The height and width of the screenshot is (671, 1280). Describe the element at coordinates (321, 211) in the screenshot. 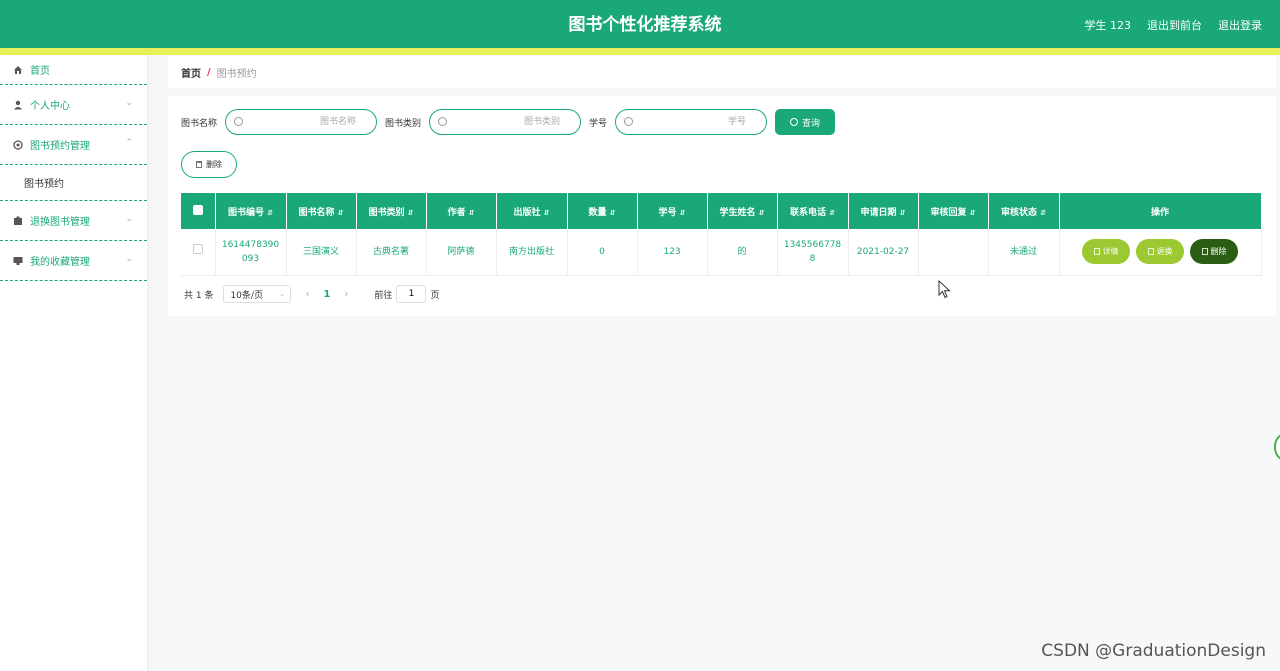

I see `col-header: 图书名称 ⇵` at that location.